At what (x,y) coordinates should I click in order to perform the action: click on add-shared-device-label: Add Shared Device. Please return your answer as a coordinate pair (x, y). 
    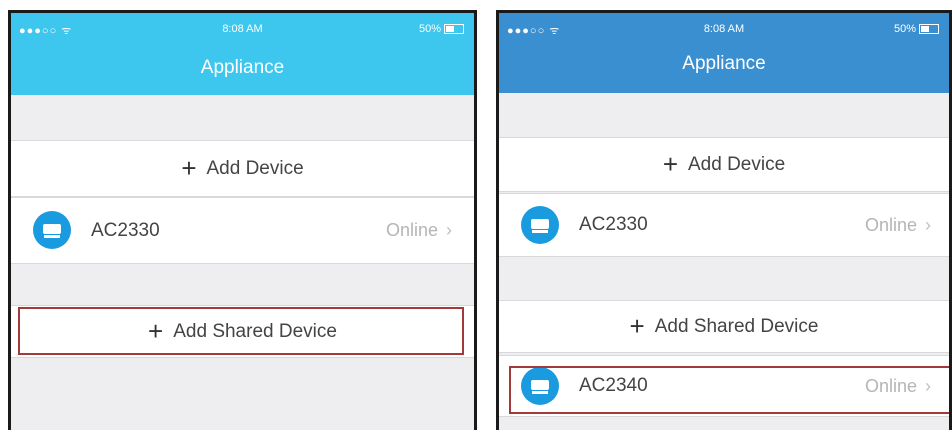
    Looking at the image, I should click on (736, 326).